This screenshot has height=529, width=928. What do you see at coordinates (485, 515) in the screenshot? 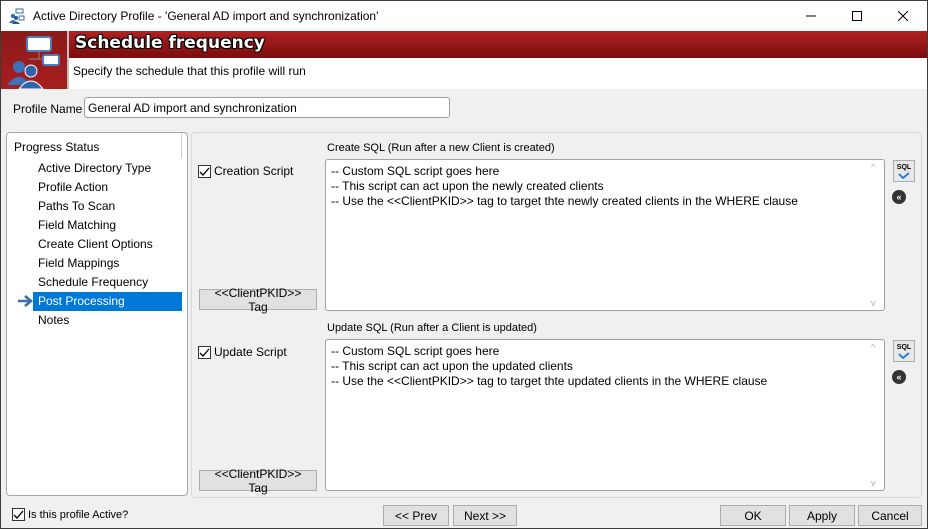
I see `next-button: Next >>` at bounding box center [485, 515].